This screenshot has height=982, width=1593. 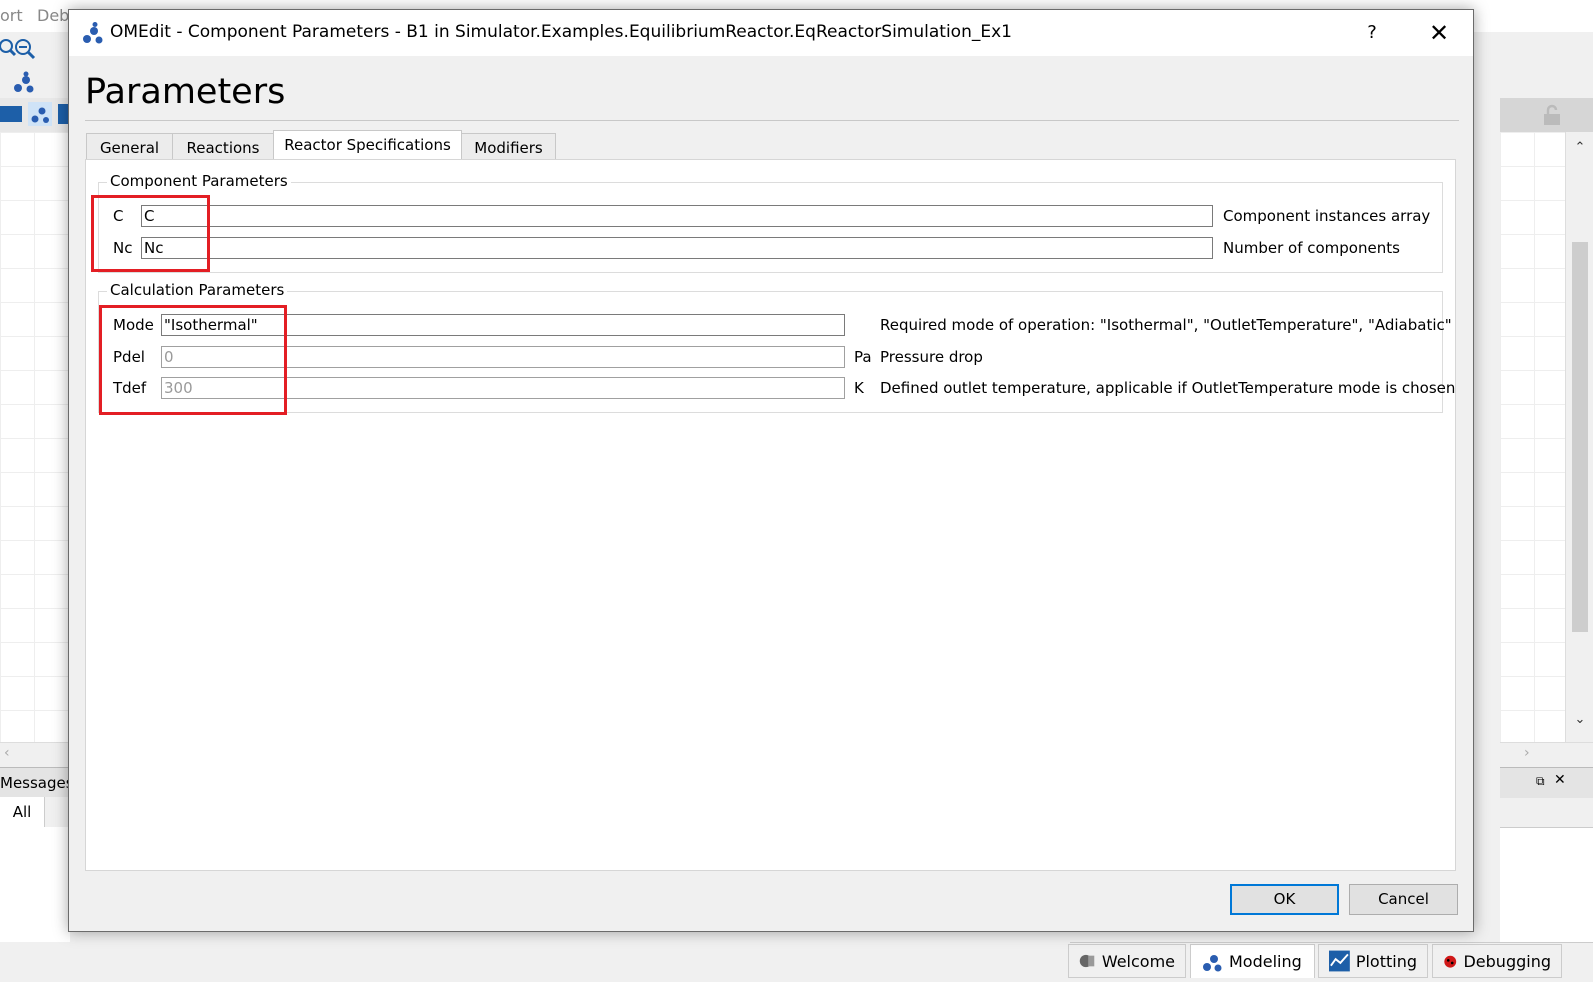 What do you see at coordinates (185, 92) in the screenshot?
I see `page-title: Parameters` at bounding box center [185, 92].